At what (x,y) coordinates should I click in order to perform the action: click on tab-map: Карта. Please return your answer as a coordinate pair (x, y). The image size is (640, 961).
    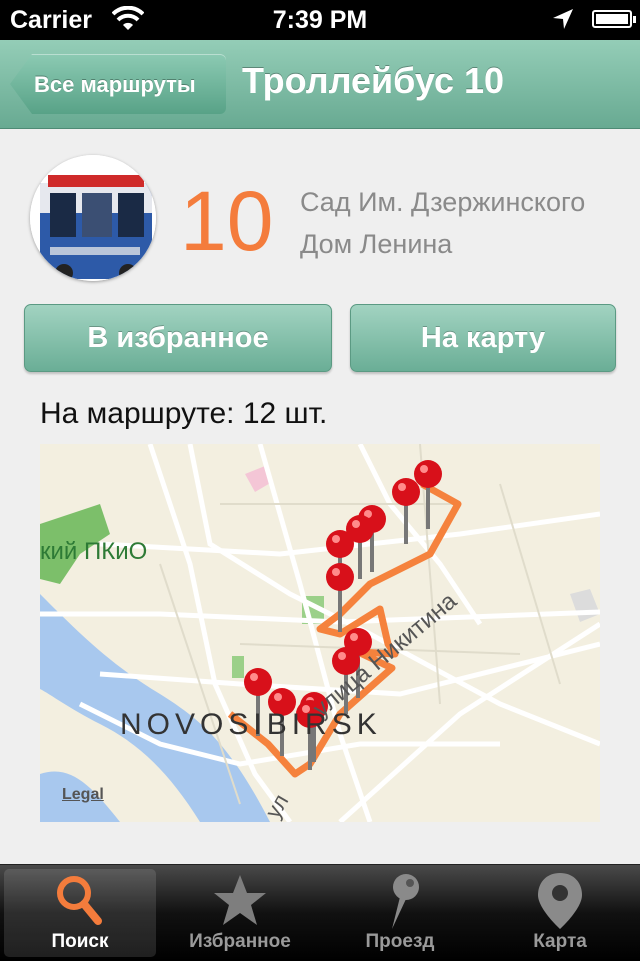
    Looking at the image, I should click on (560, 913).